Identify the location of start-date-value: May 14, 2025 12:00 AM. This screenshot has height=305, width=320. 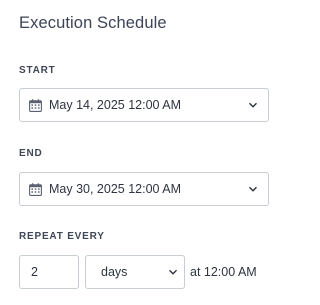
(115, 105).